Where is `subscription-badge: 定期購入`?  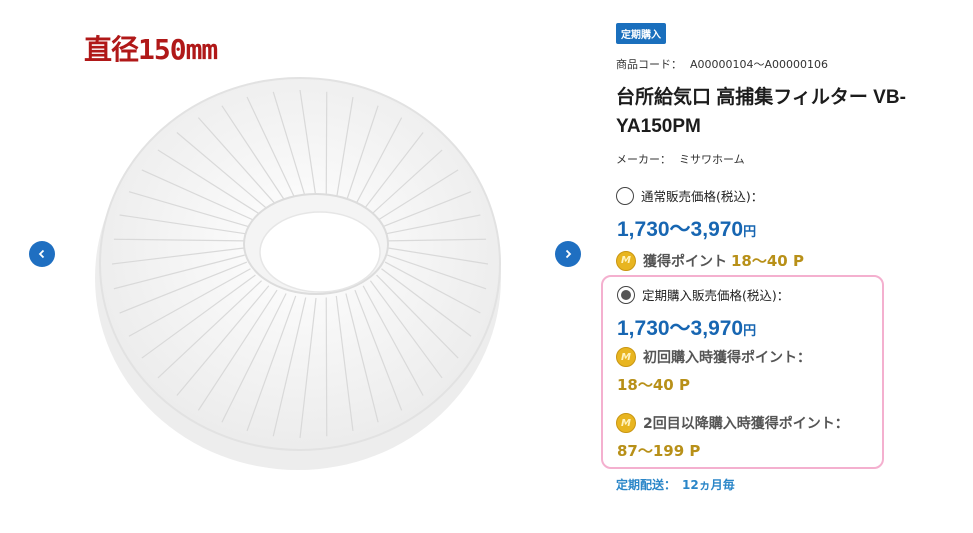
subscription-badge: 定期購入 is located at coordinates (641, 33).